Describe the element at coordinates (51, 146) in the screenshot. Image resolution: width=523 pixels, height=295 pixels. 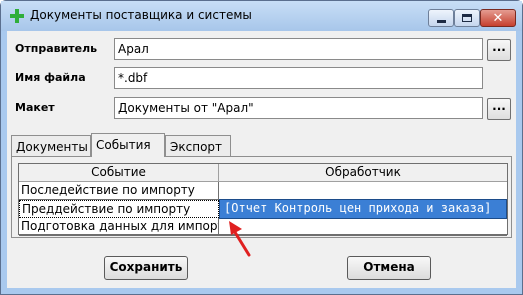
I see `tab-documents: Документы` at that location.